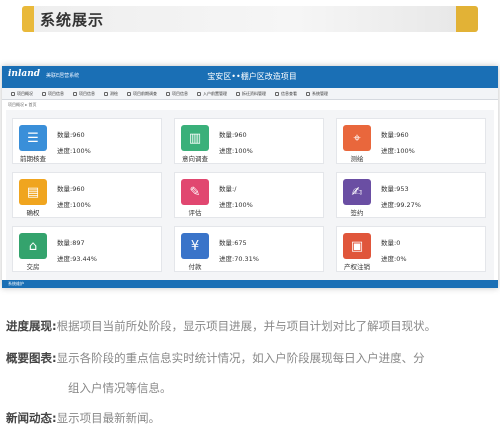  What do you see at coordinates (195, 267) in the screenshot?
I see `card-label: 付款` at bounding box center [195, 267].